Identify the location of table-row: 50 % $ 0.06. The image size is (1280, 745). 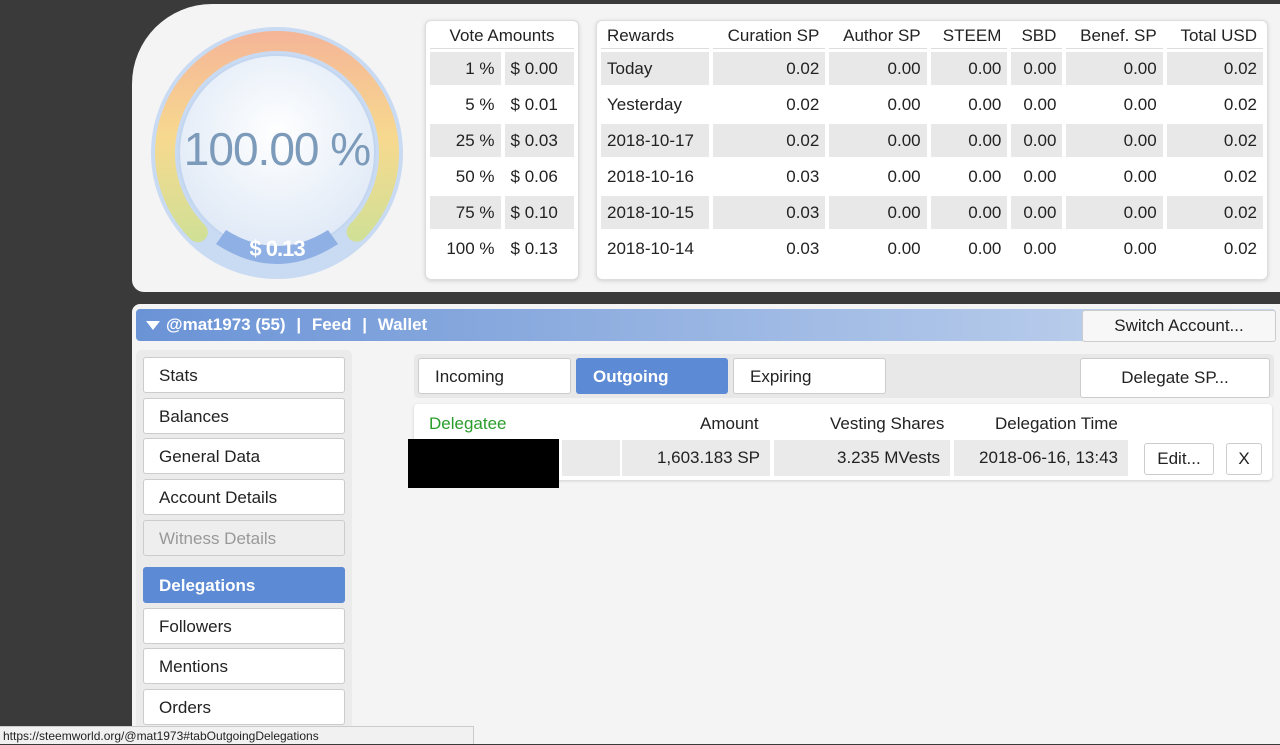
(506, 176).